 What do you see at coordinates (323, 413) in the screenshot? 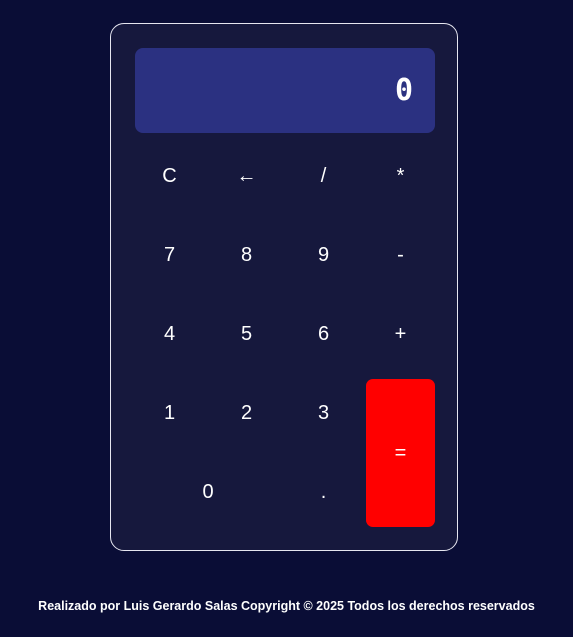
I see `digit-3-button: 3` at bounding box center [323, 413].